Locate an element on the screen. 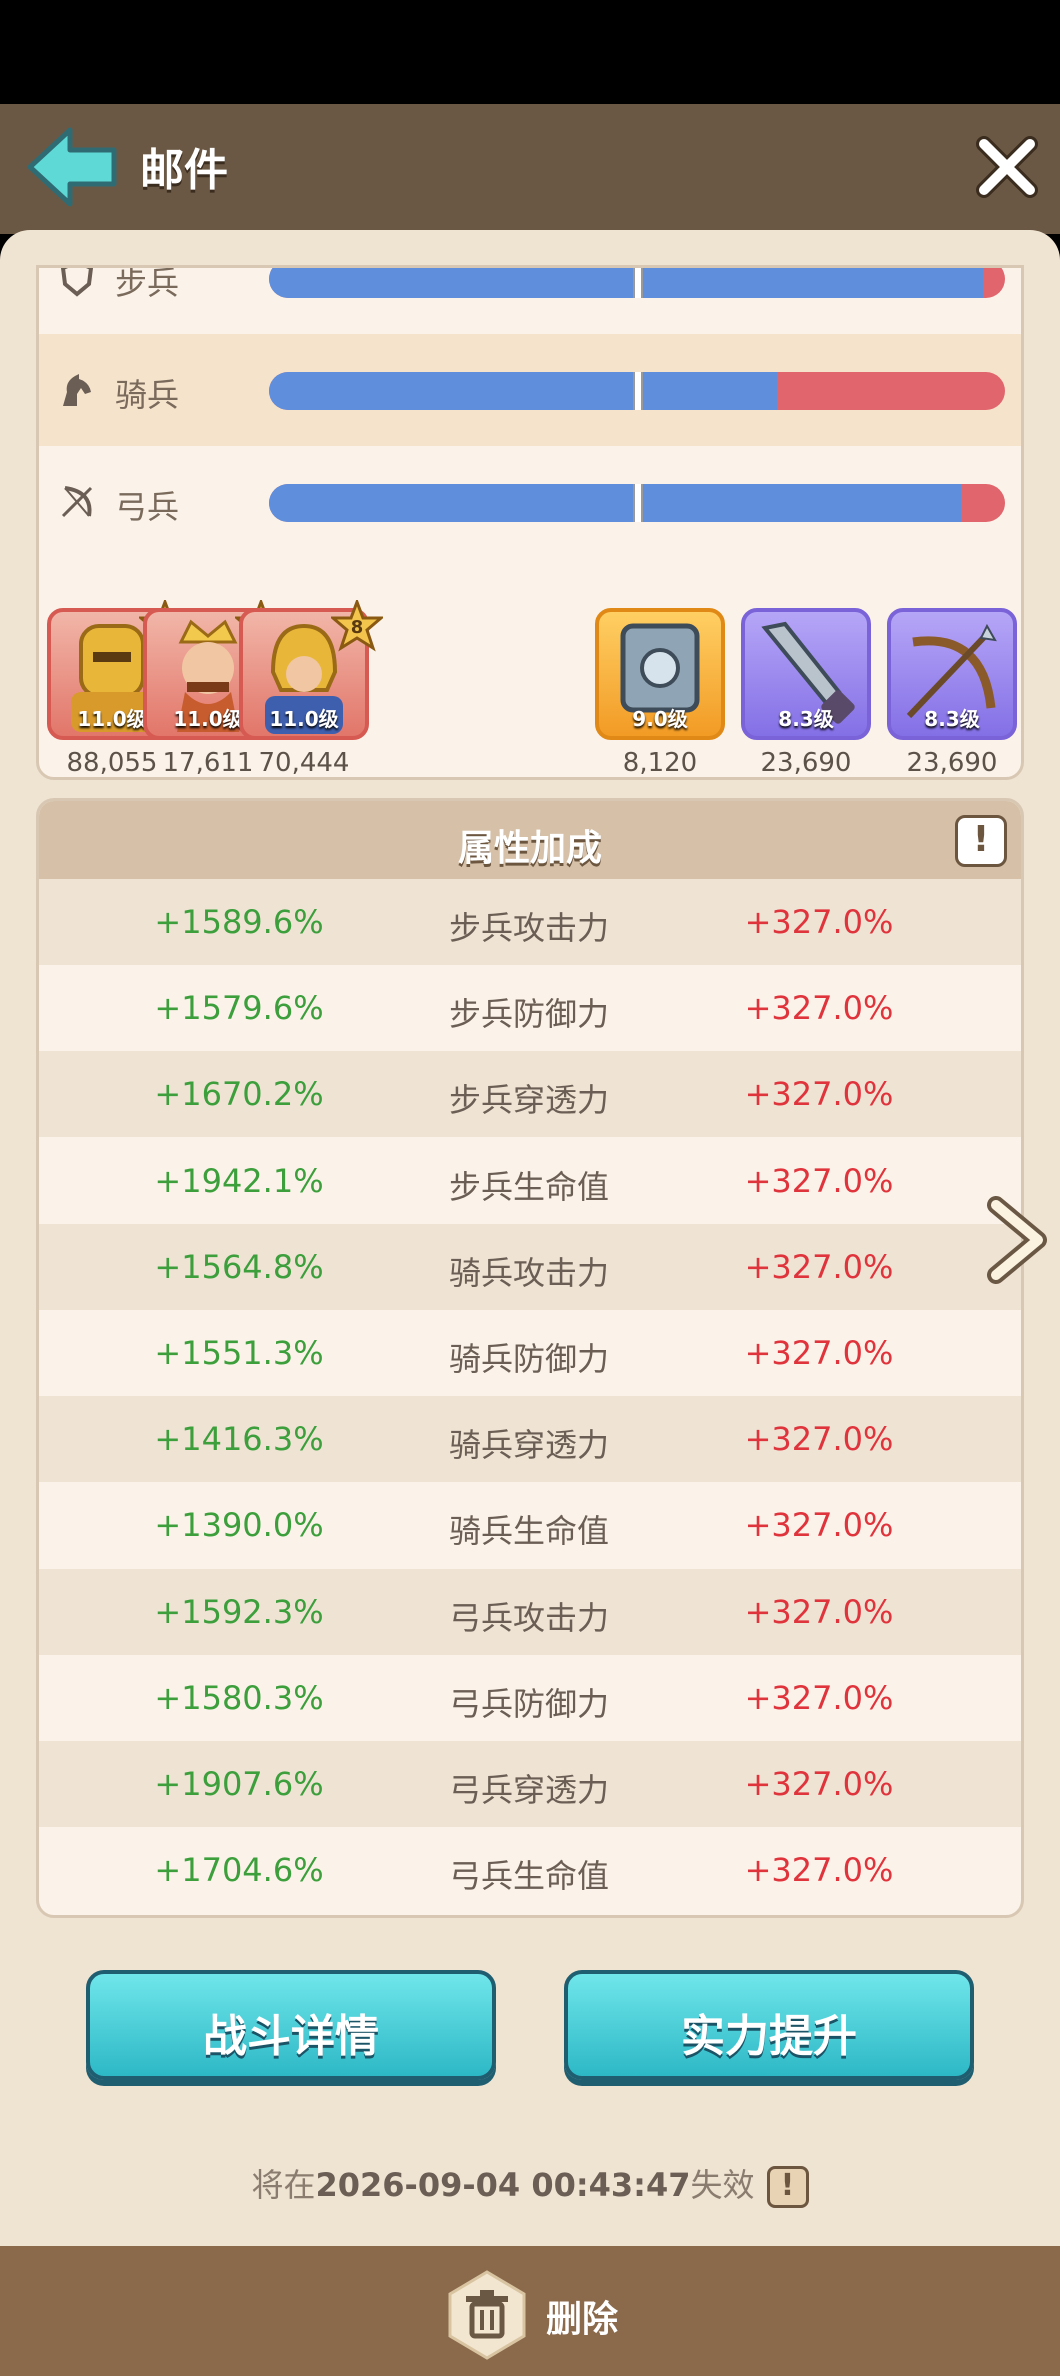  attribute-name: 弓兵生命值 is located at coordinates (528, 1876).